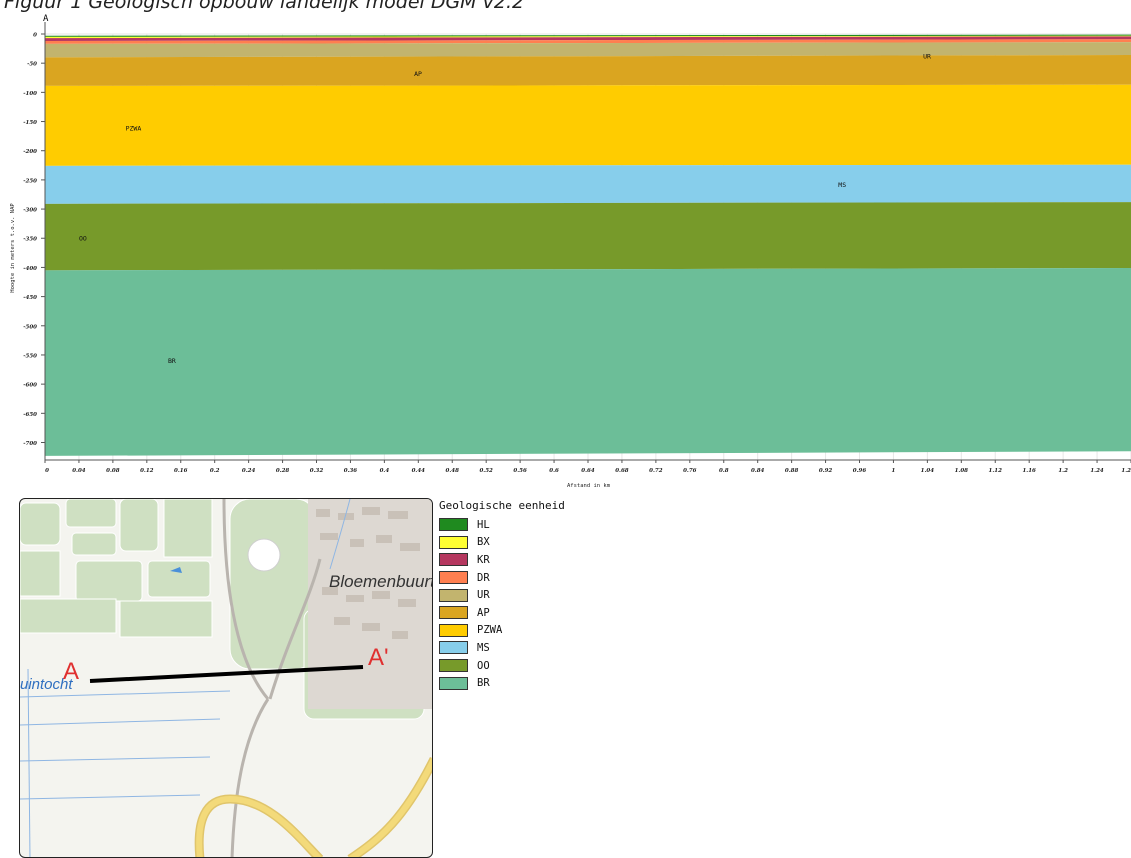 The image size is (1131, 858). Describe the element at coordinates (418, 74) in the screenshot. I see `layer-label-ap: AP` at that location.